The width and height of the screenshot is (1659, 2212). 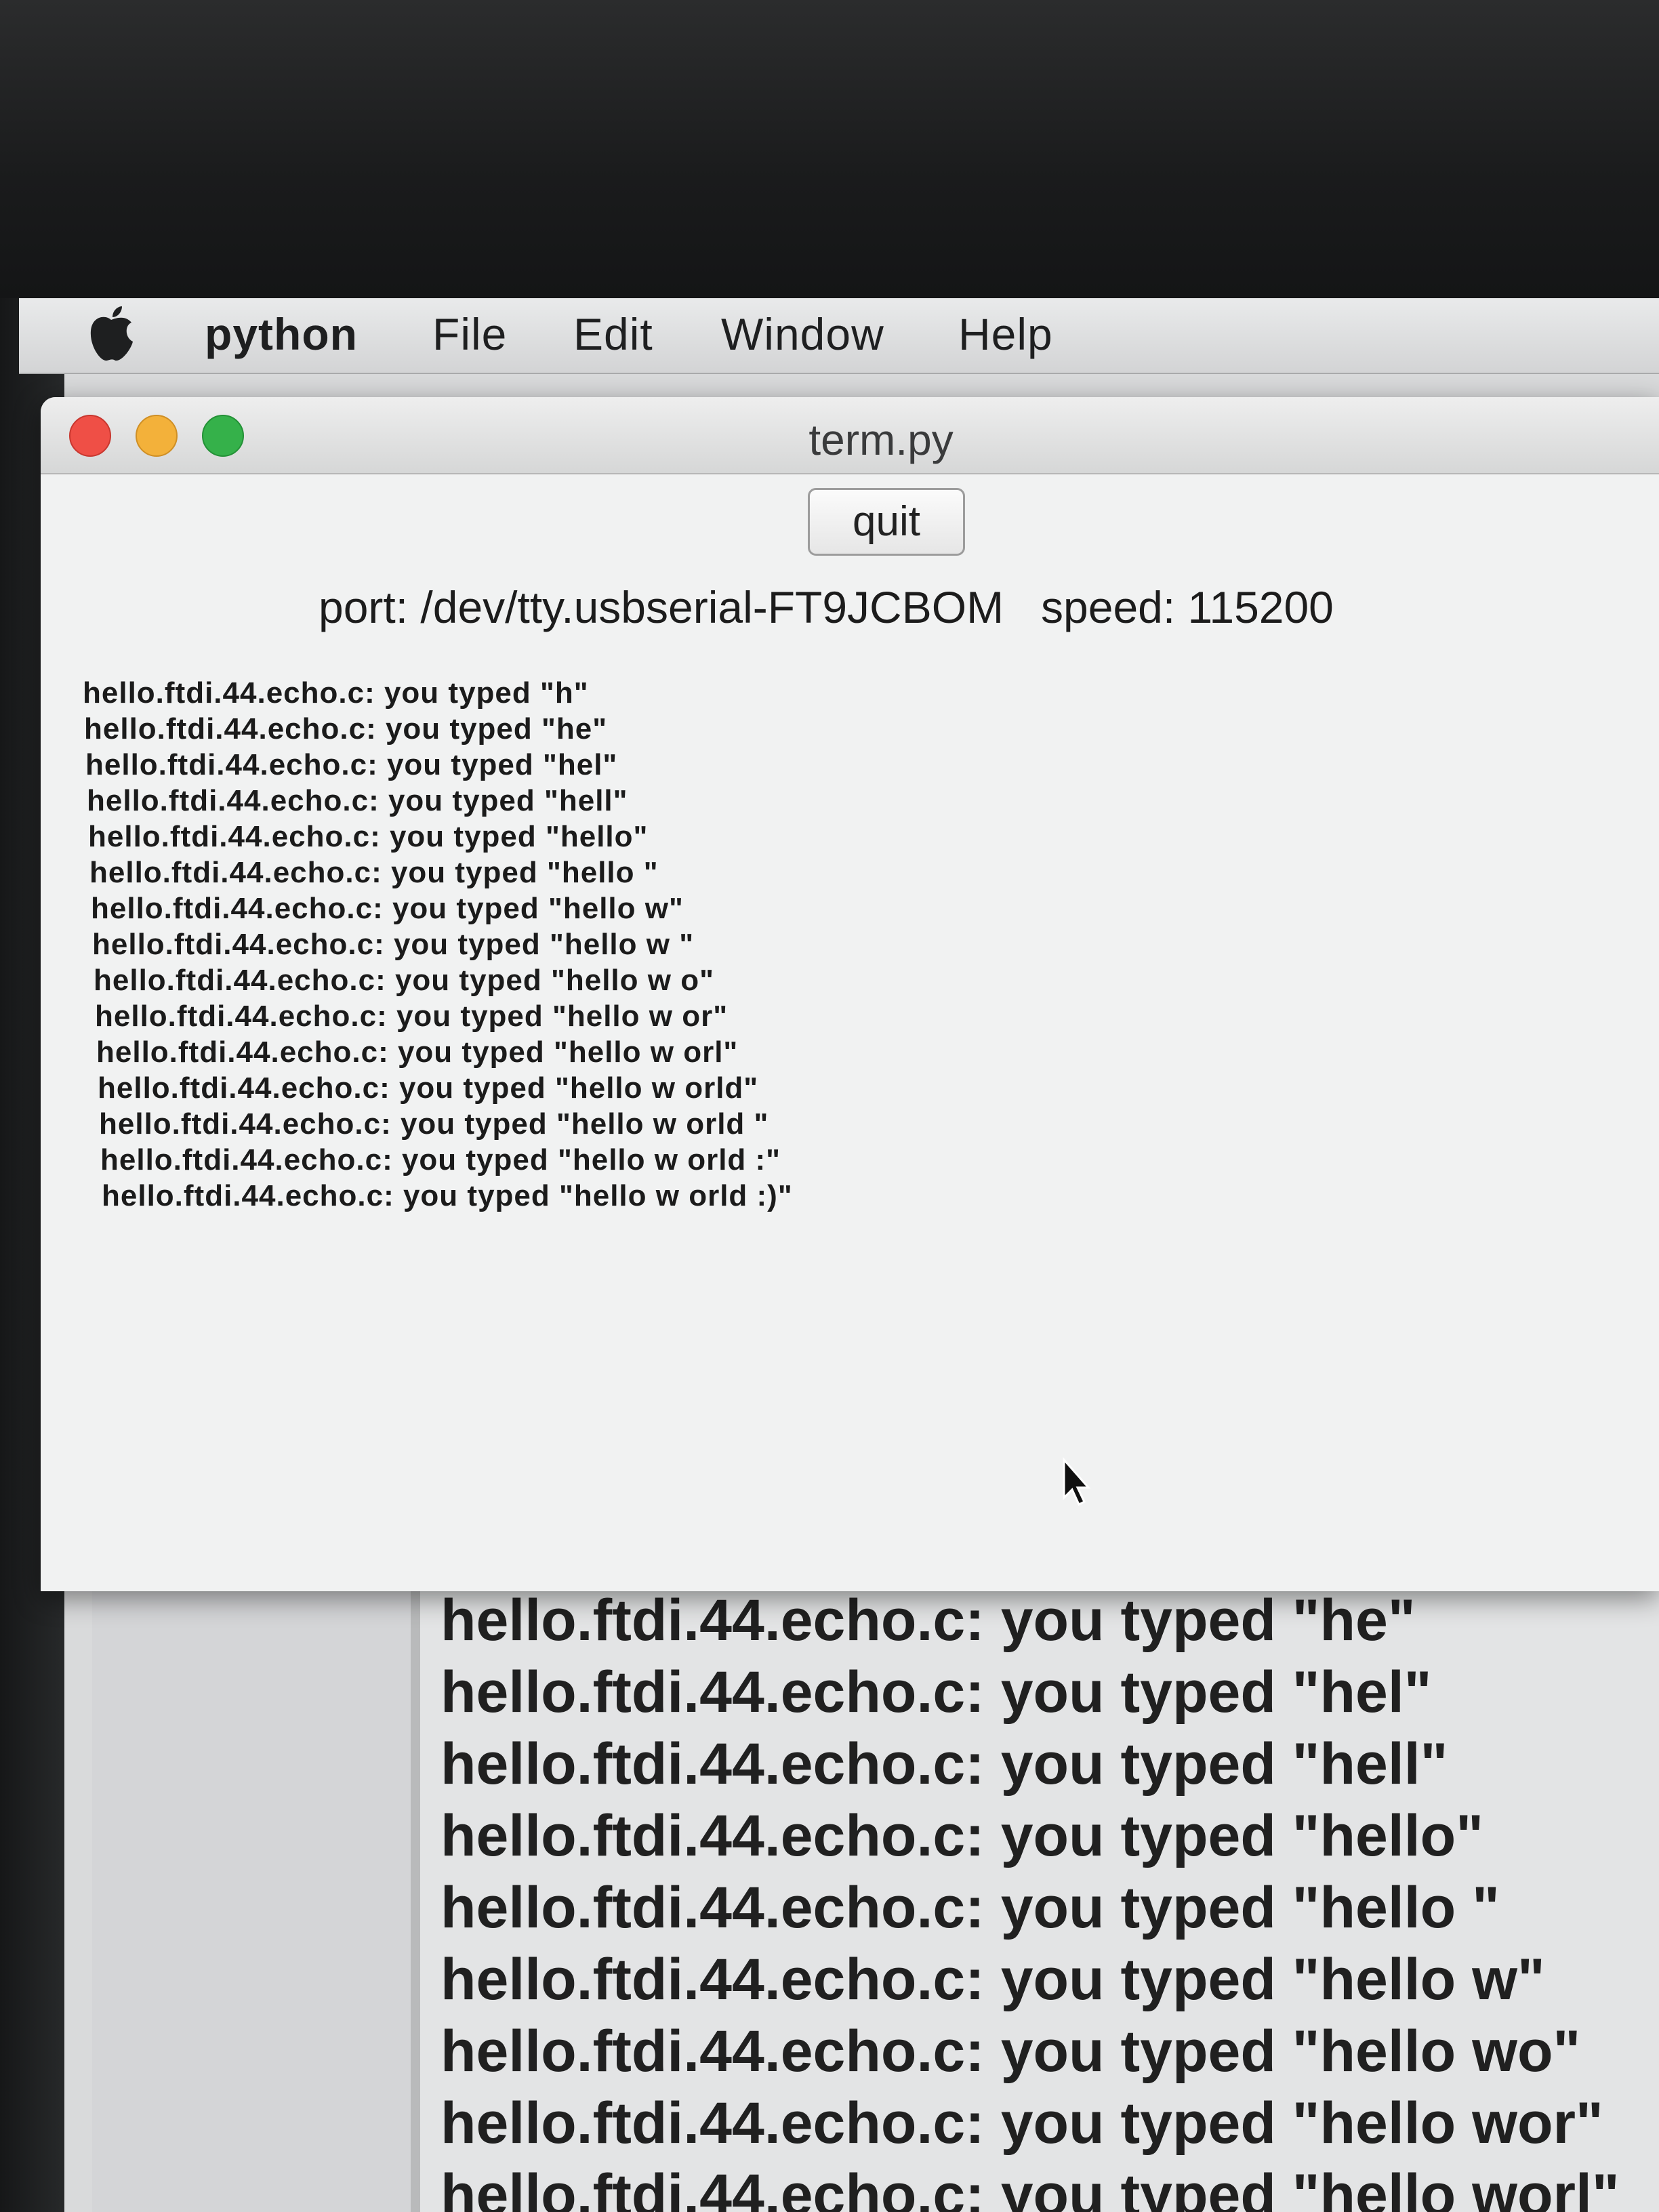 What do you see at coordinates (252, 1901) in the screenshot?
I see `background-window-sidebar` at bounding box center [252, 1901].